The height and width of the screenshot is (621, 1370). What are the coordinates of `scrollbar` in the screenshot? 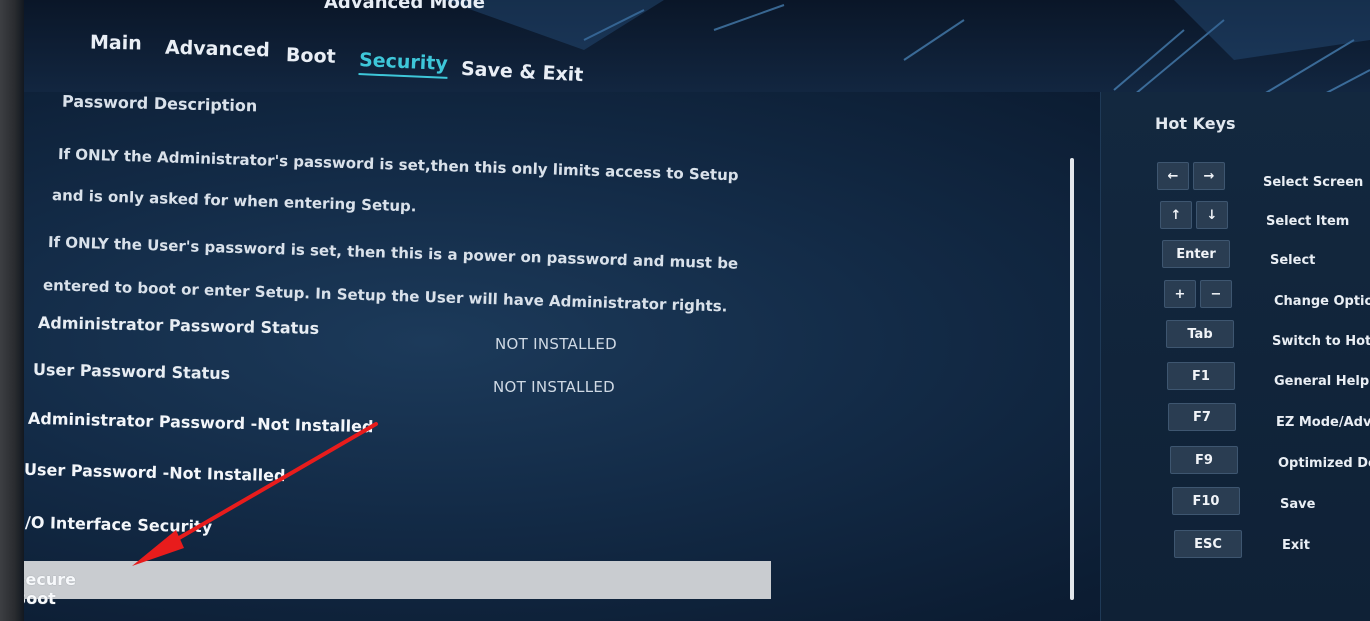 It's located at (1072, 379).